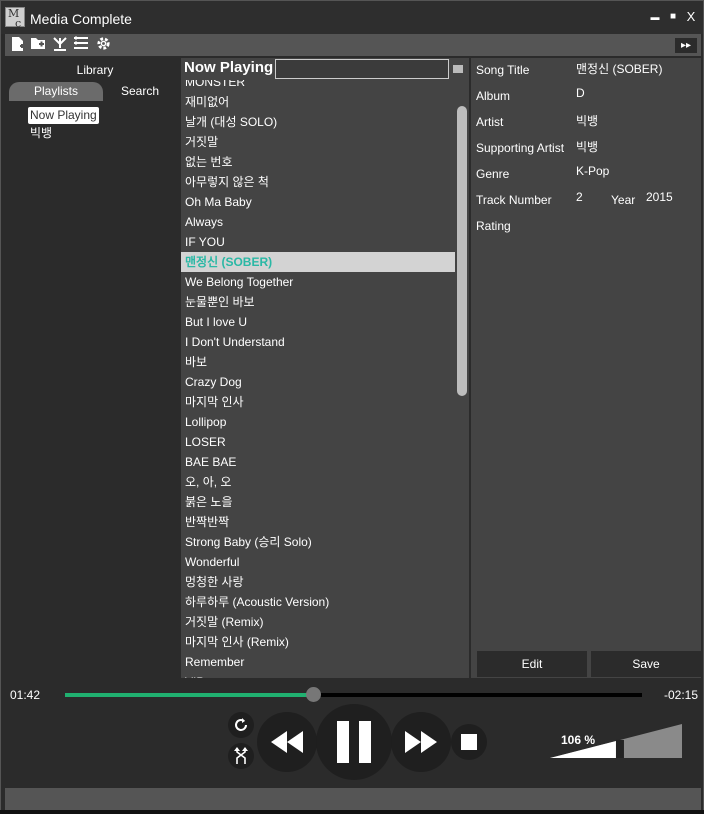 Image resolution: width=704 pixels, height=814 pixels. I want to click on album-value: D, so click(580, 93).